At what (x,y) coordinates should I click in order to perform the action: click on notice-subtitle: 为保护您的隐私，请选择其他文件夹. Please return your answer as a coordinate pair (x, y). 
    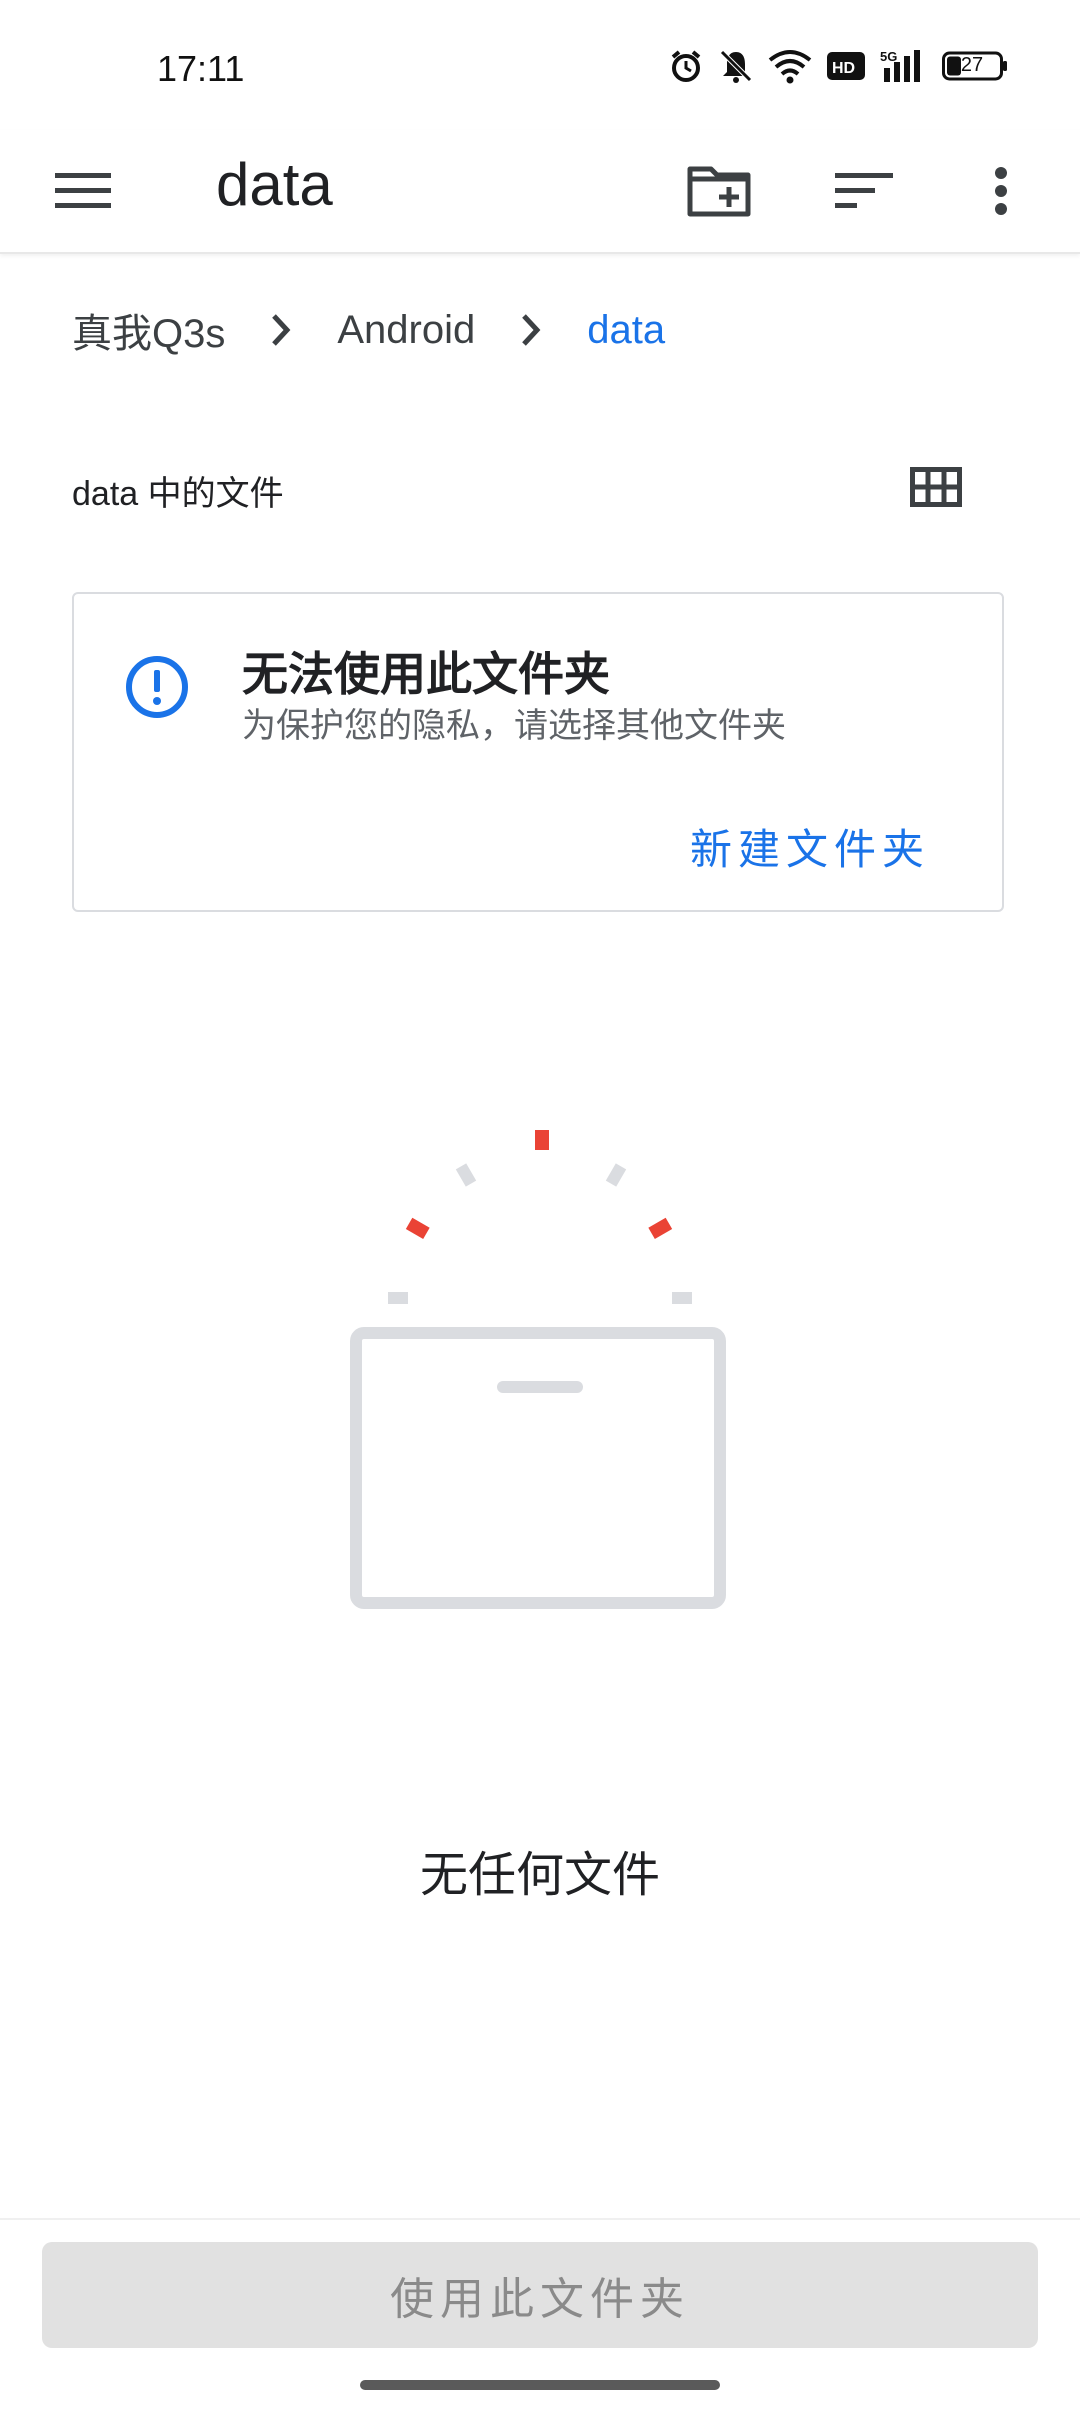
    Looking at the image, I should click on (514, 726).